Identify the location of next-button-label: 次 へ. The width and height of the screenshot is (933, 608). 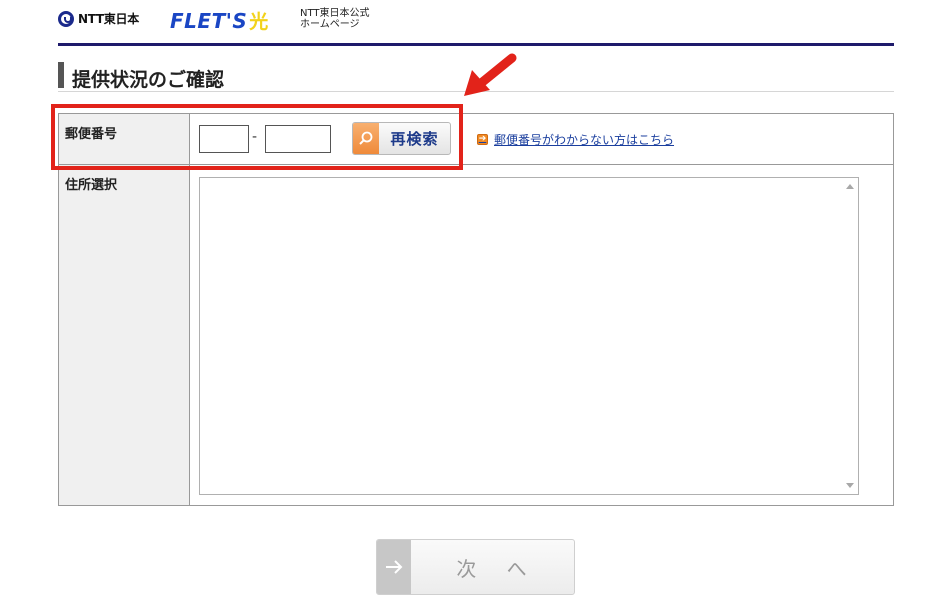
(497, 568).